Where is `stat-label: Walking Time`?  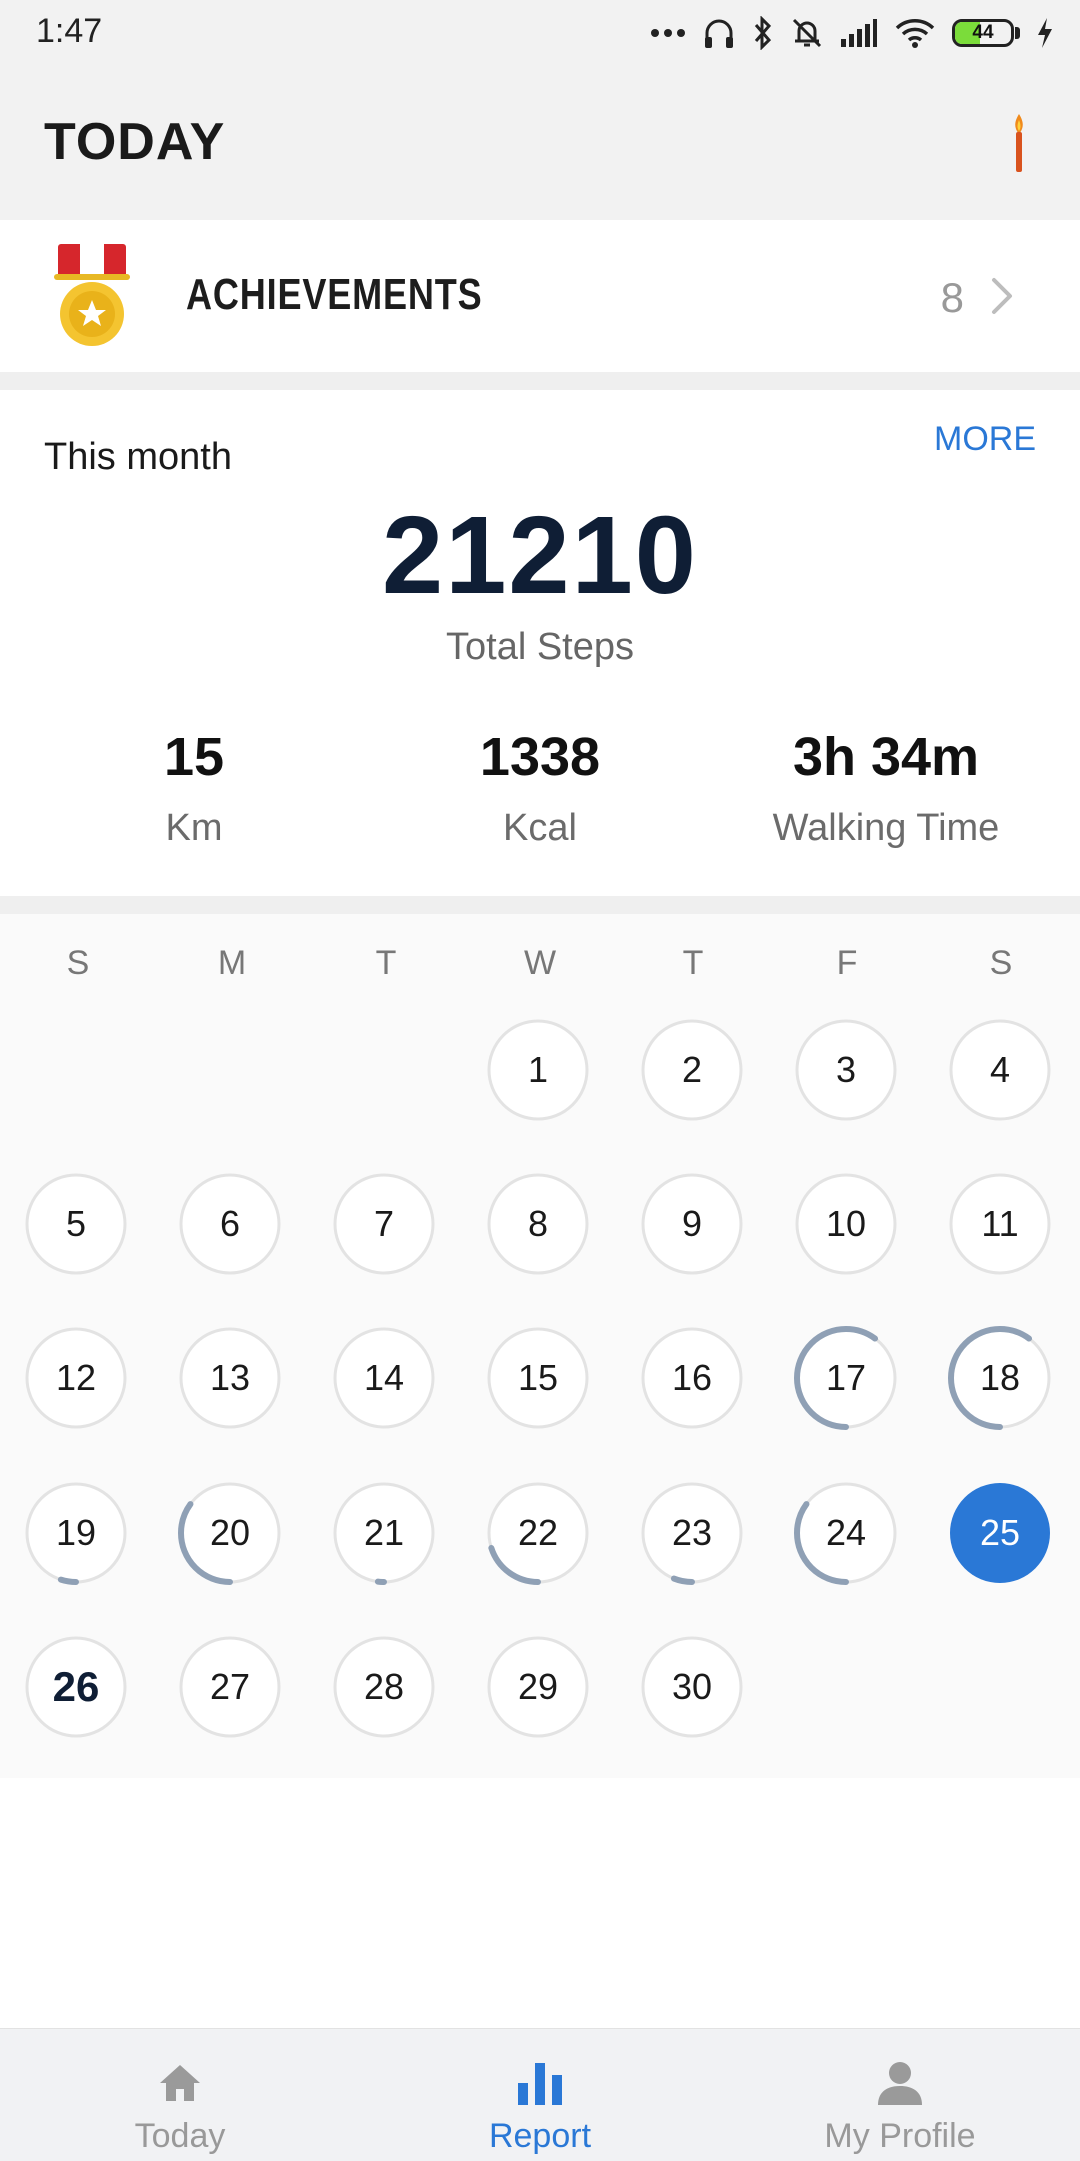
stat-label: Walking Time is located at coordinates (886, 828).